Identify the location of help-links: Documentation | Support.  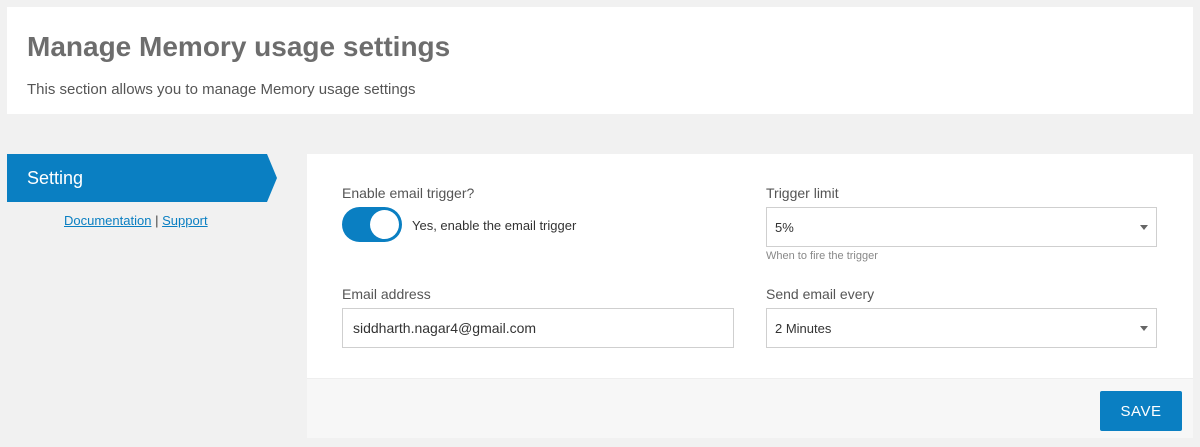
(136, 220).